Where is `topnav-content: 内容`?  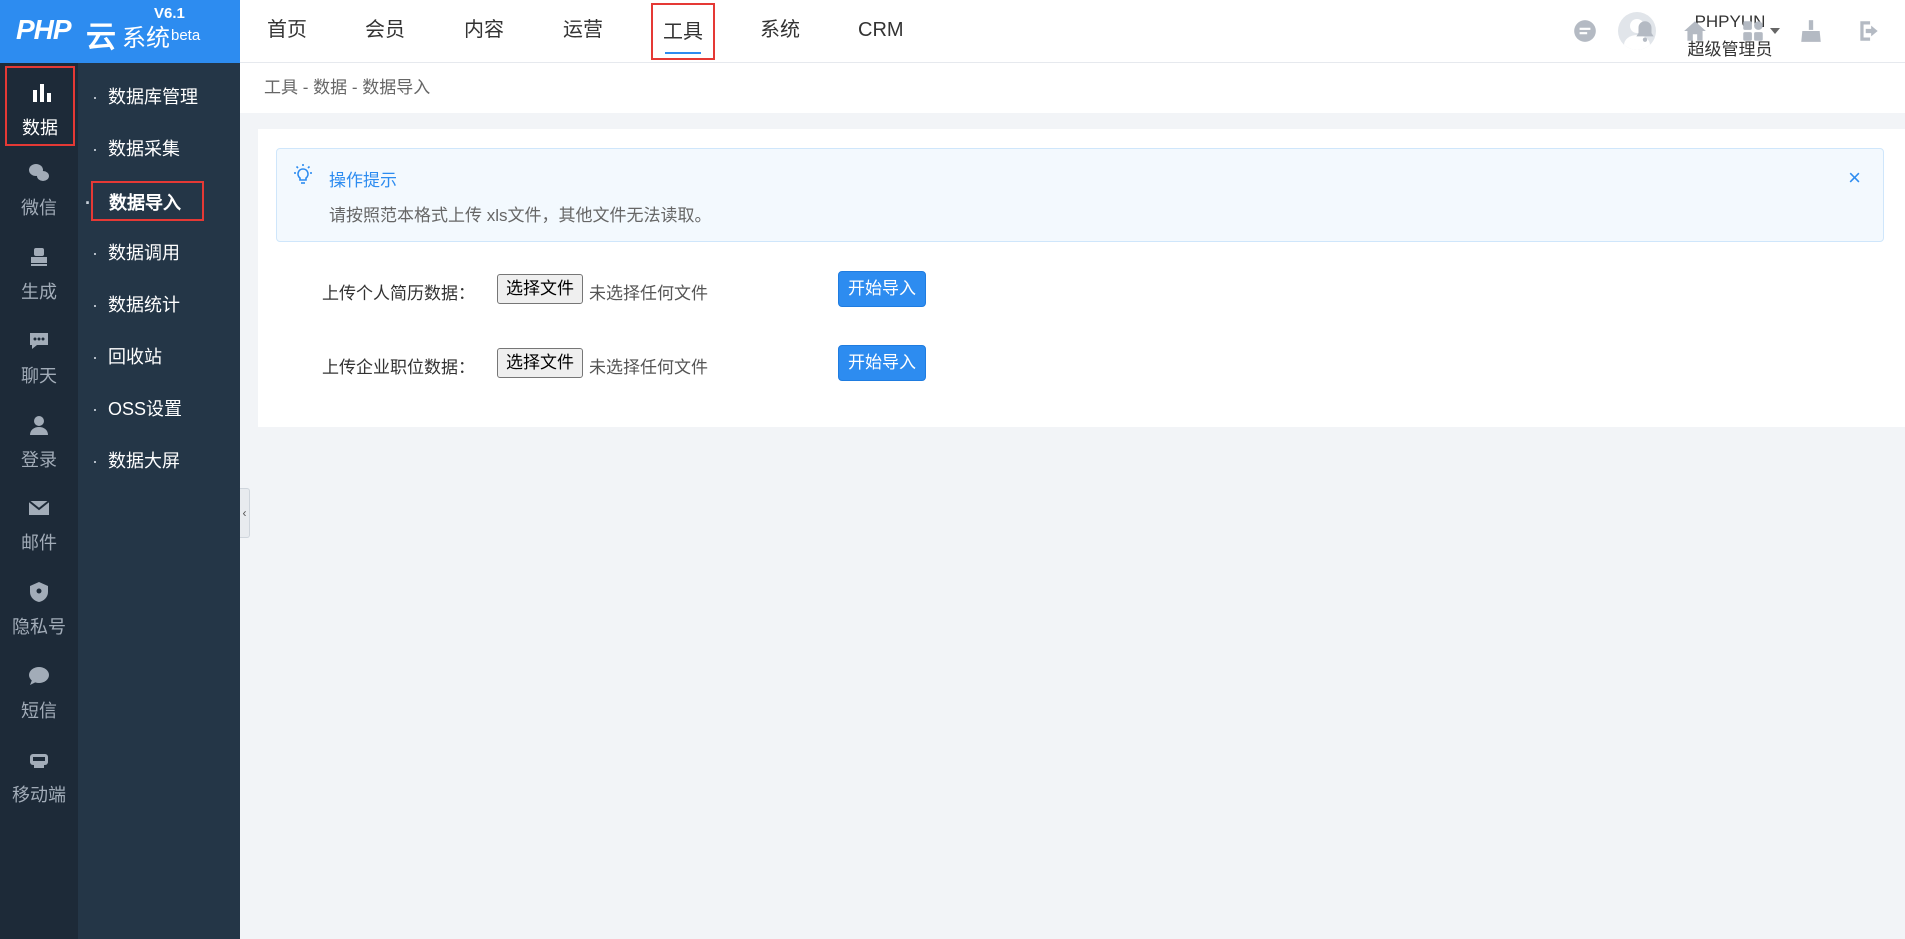 topnav-content: 内容 is located at coordinates (484, 31).